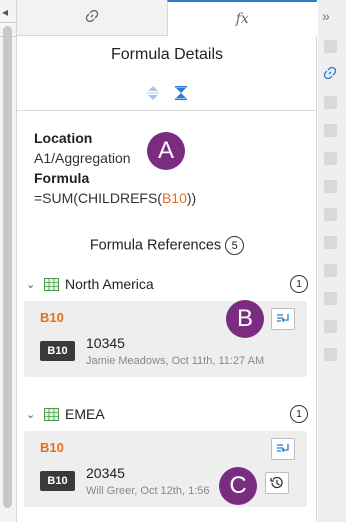 This screenshot has width=346, height=522. I want to click on reference-value: 10345, so click(105, 343).